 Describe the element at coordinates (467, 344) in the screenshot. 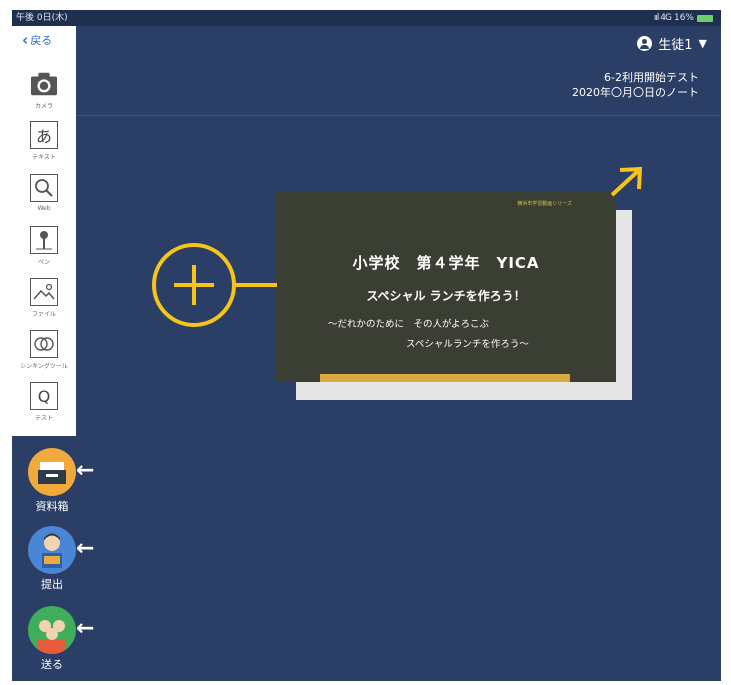

I see `card-line-2: スペシャルランチを作ろう～` at that location.